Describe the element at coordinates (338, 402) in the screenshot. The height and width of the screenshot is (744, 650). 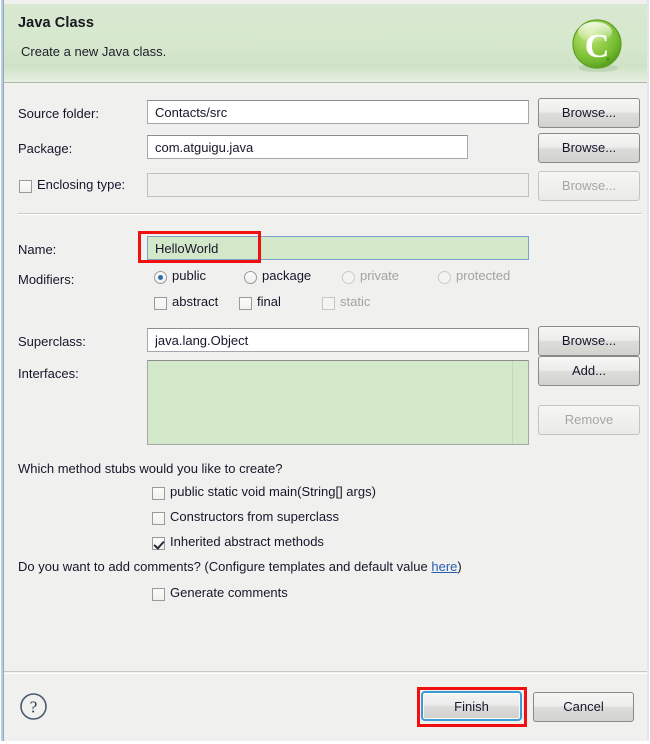
I see `interfaces-list-box` at that location.